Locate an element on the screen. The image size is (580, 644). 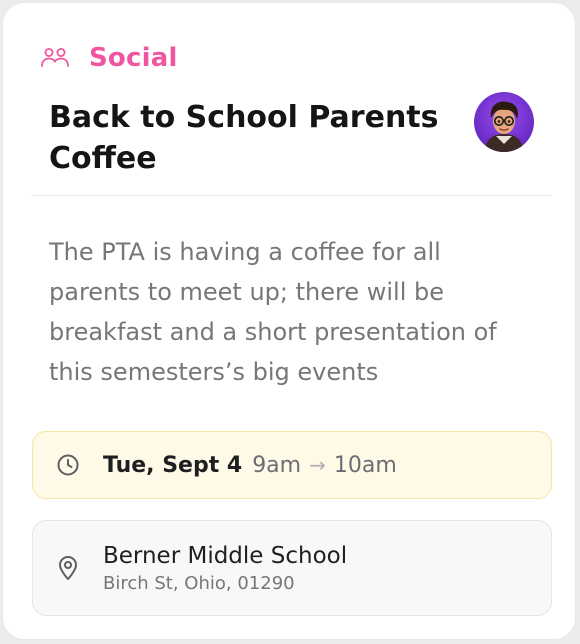
people-group-icon is located at coordinates (55, 58).